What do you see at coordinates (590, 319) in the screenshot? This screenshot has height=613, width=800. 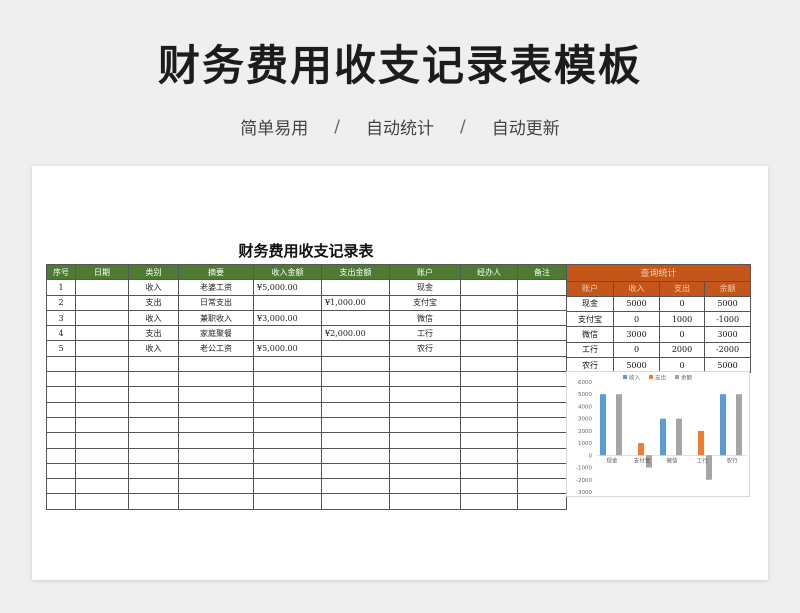 I see `stats-cell: 支付宝` at bounding box center [590, 319].